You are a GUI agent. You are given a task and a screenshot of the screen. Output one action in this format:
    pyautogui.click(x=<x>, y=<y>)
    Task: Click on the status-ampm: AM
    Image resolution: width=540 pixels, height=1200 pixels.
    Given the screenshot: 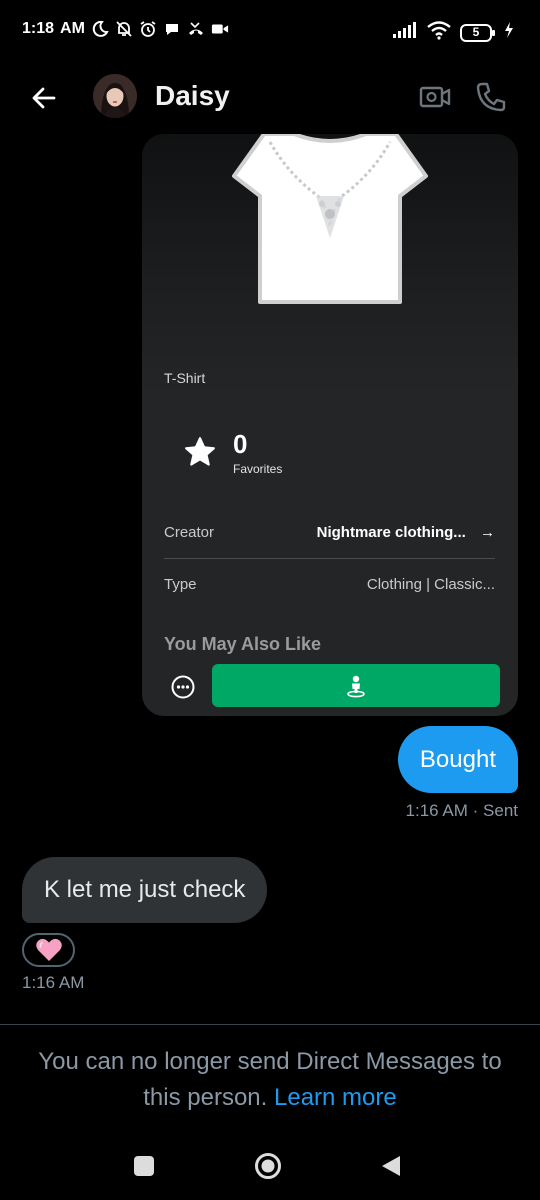 What is the action you would take?
    pyautogui.click(x=72, y=28)
    